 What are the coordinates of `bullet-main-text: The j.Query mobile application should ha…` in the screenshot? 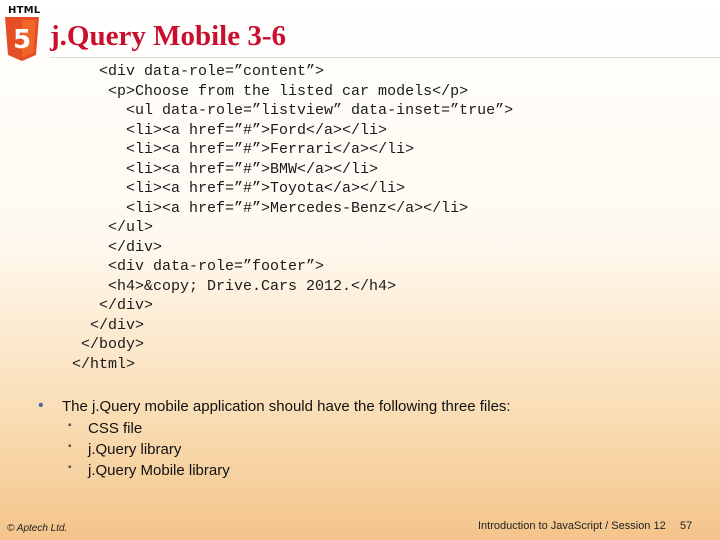 It's located at (286, 406).